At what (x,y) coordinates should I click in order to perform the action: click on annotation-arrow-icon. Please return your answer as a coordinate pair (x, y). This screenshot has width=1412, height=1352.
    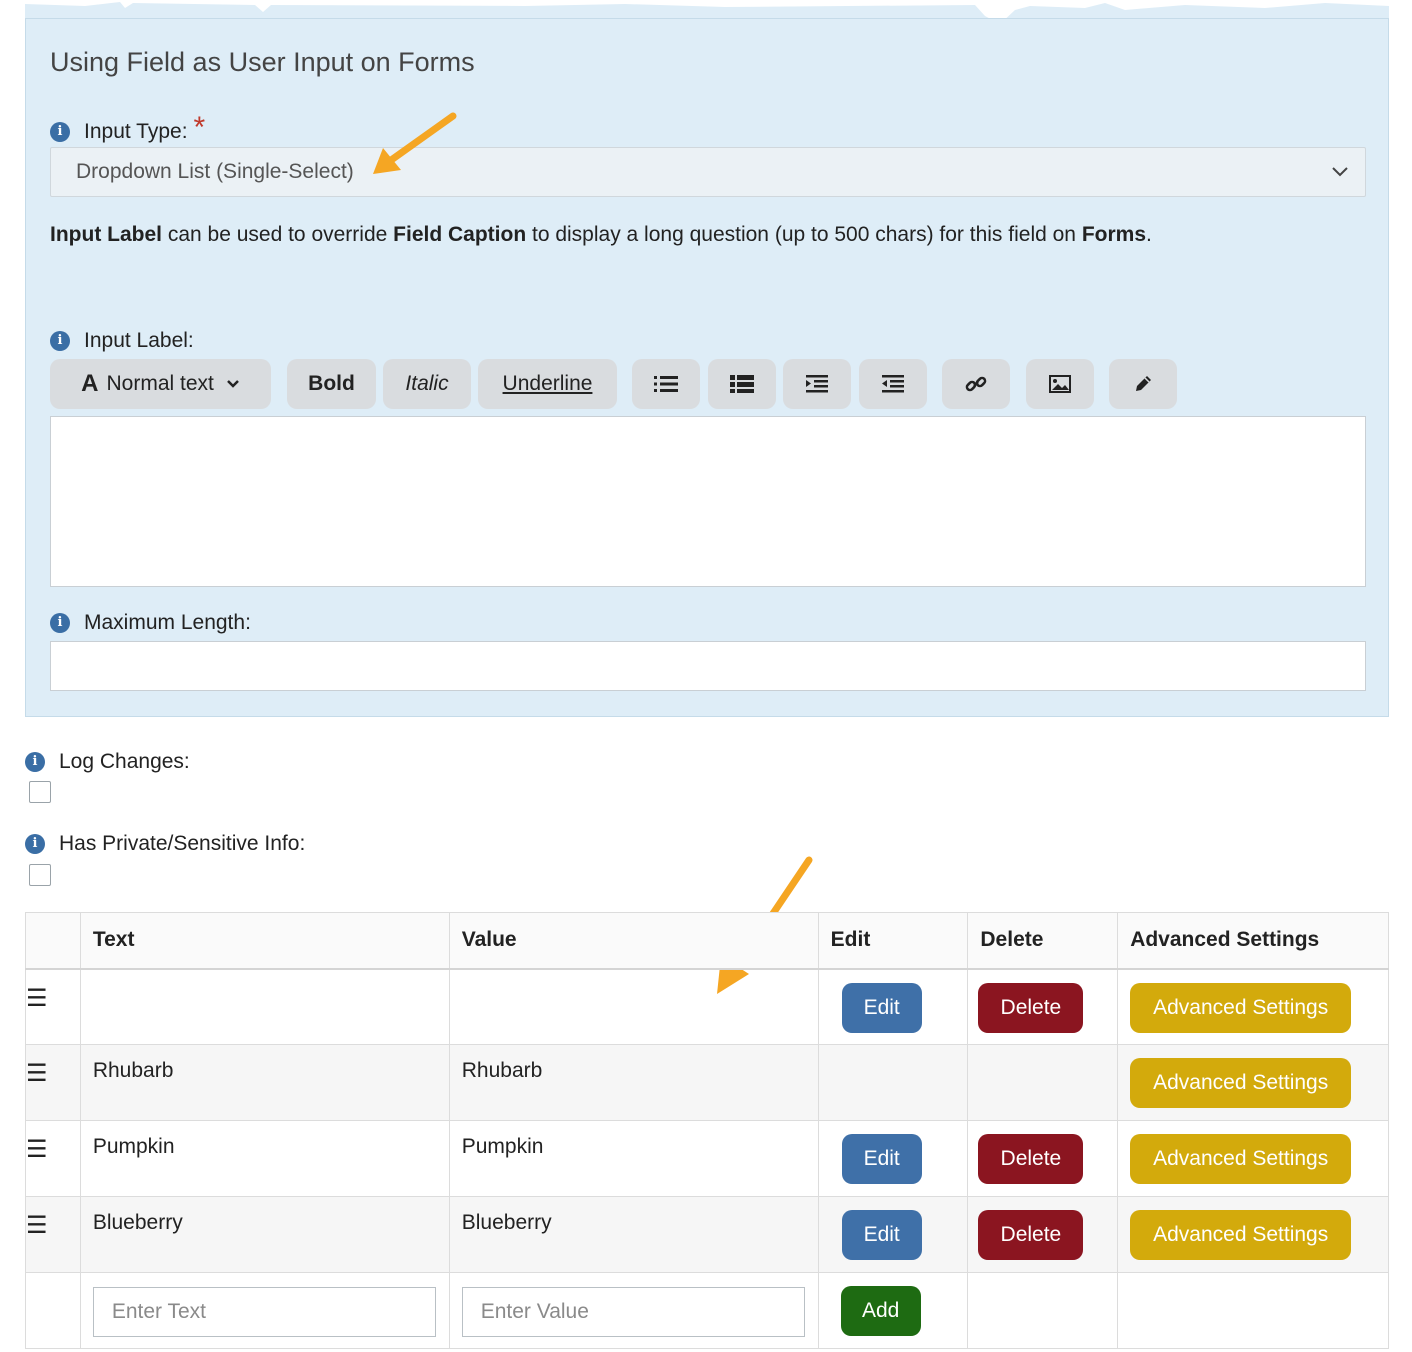
    Looking at the image, I should click on (415, 143).